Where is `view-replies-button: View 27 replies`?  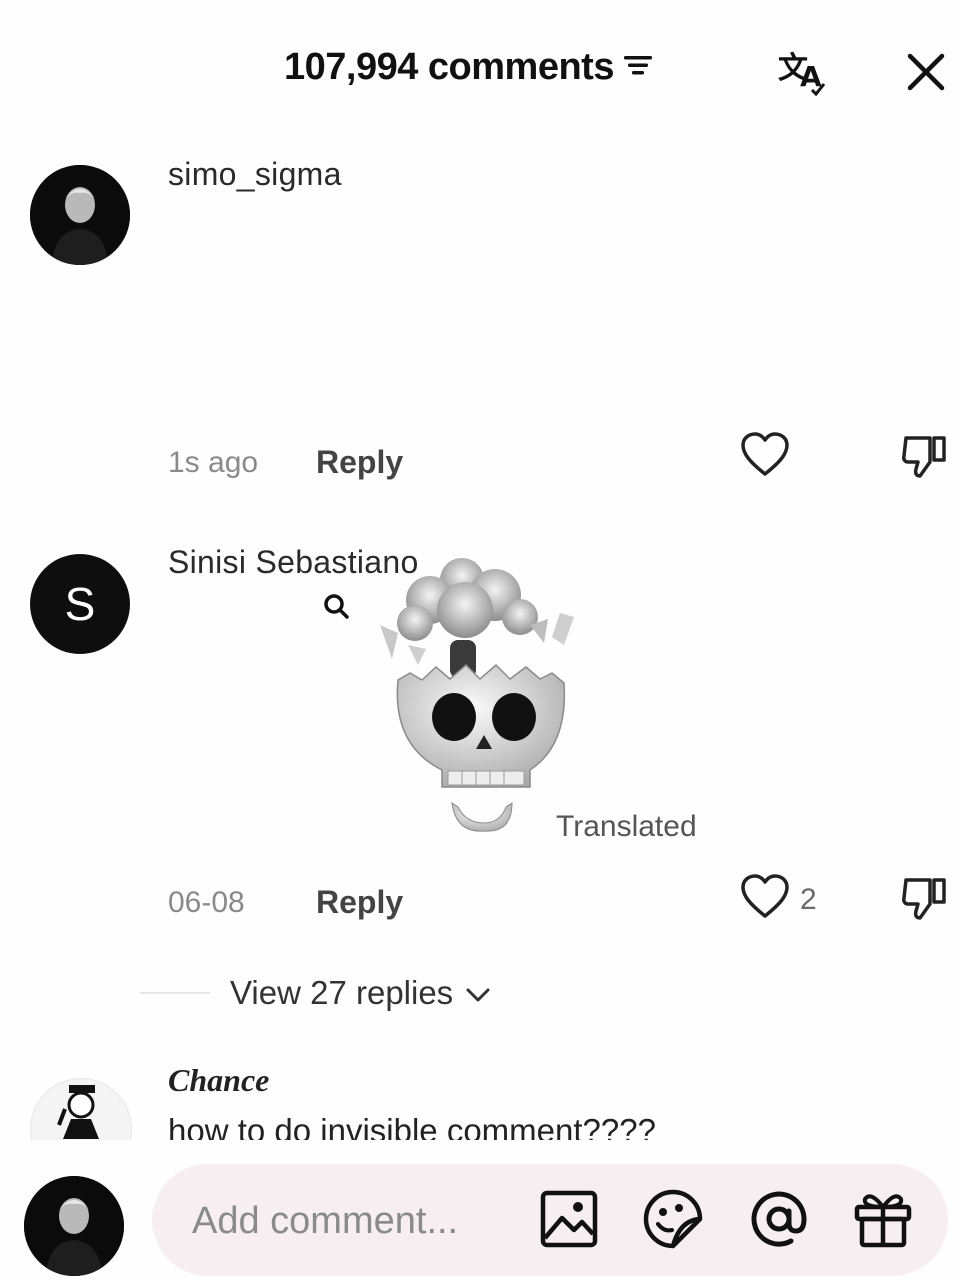
view-replies-button: View 27 replies is located at coordinates (360, 993).